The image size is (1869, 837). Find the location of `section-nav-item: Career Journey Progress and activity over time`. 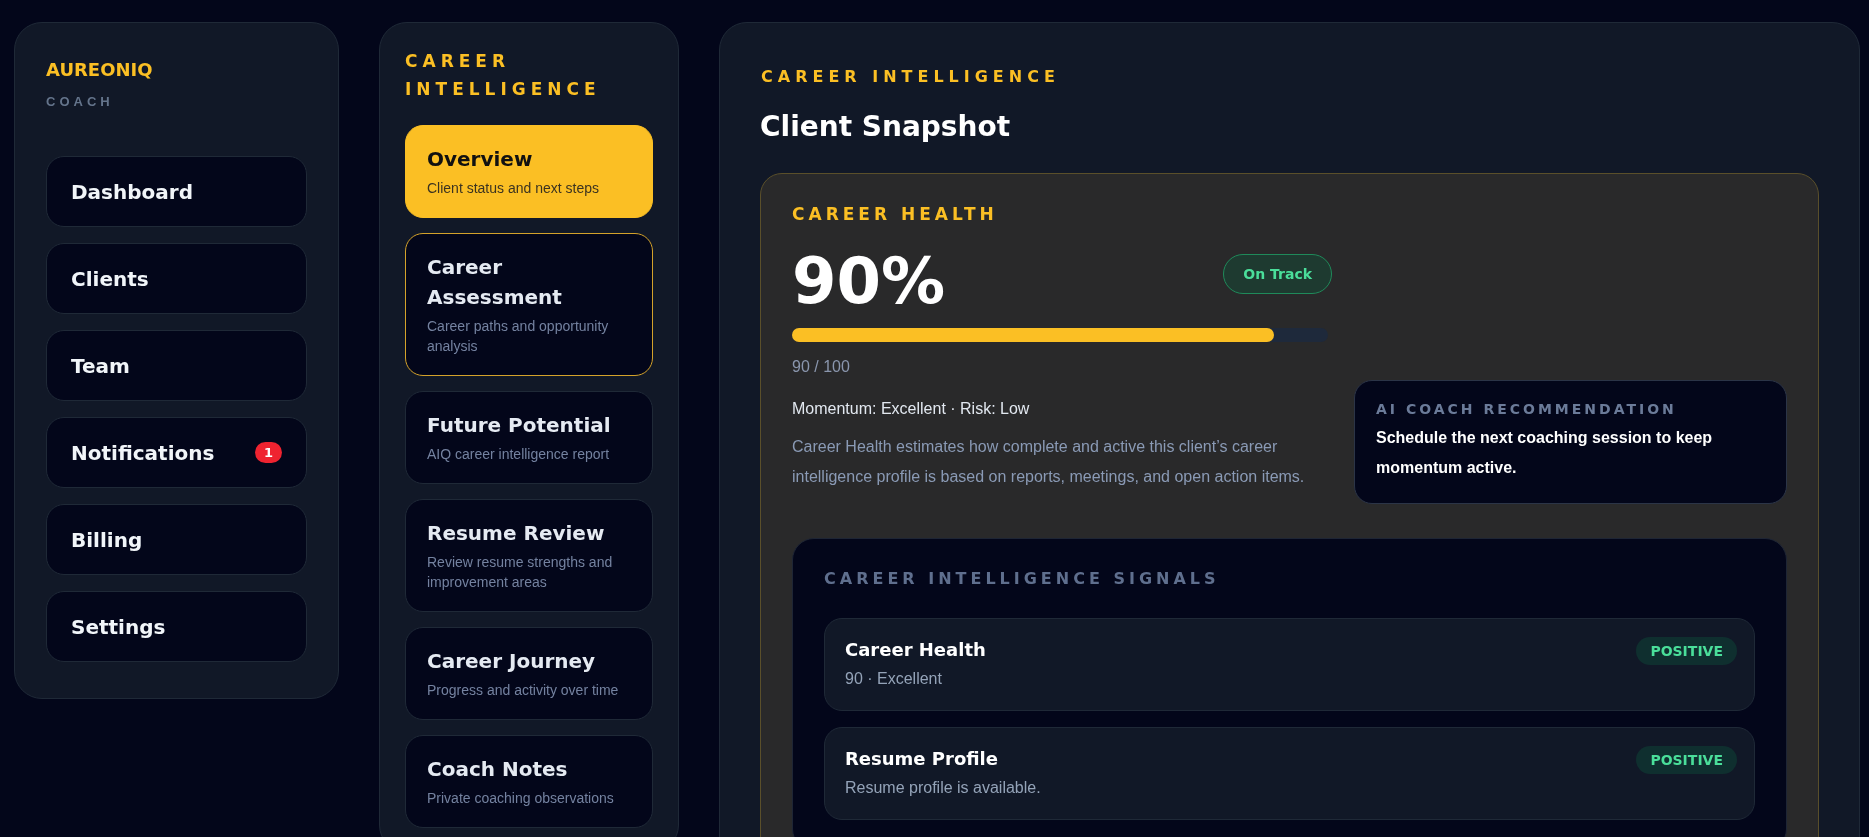

section-nav-item: Career Journey Progress and activity over time is located at coordinates (529, 673).